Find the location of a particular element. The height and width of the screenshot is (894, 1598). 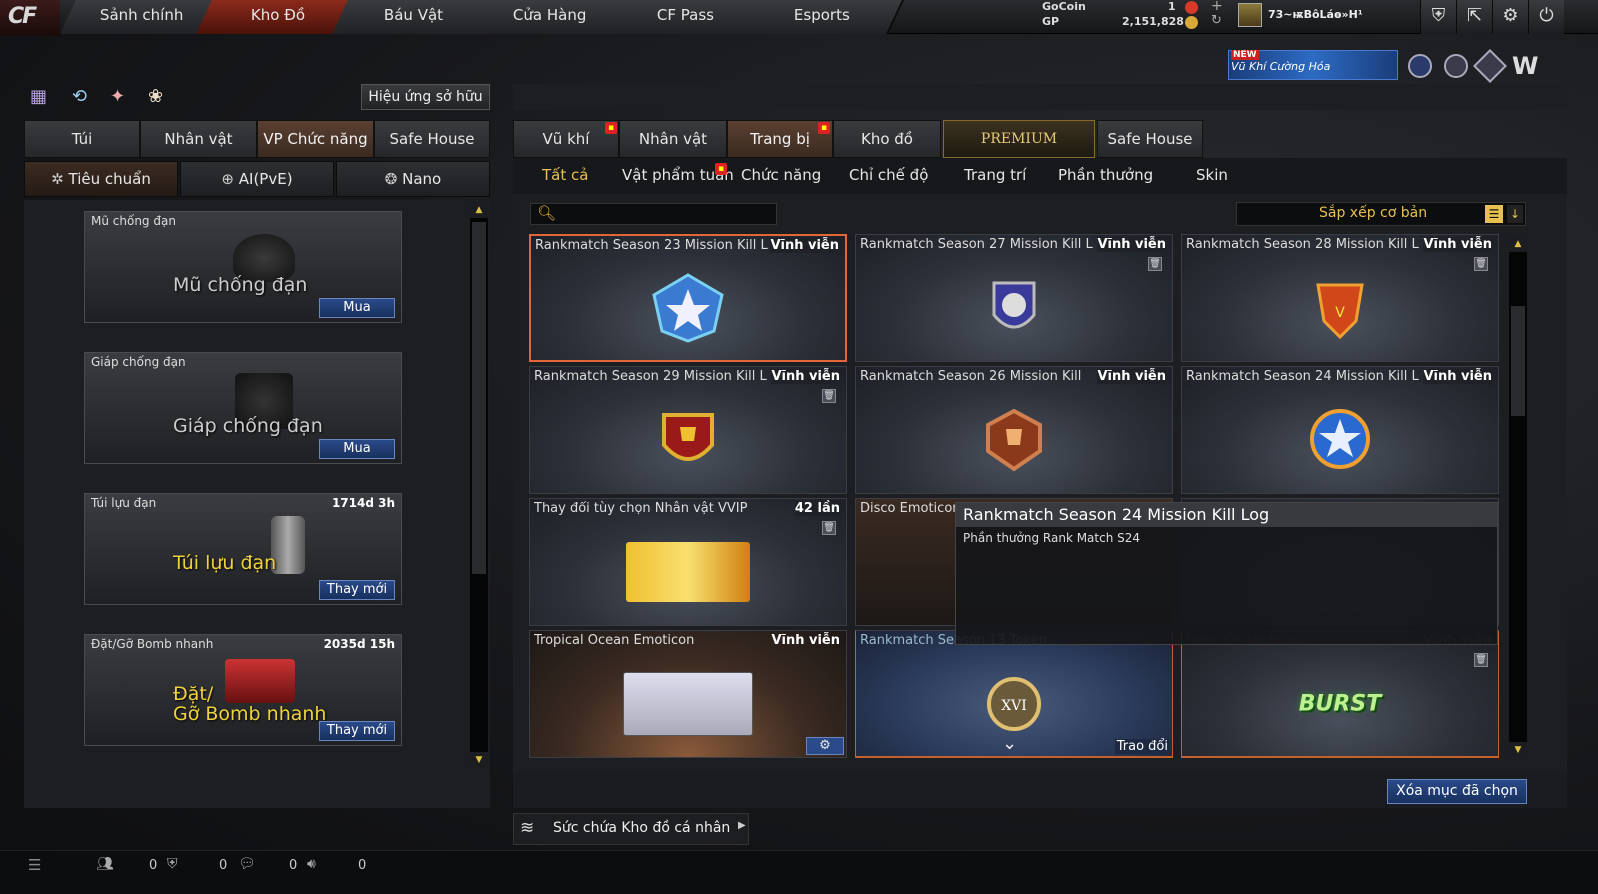

helmet-label: Mũ chống đạn is located at coordinates (240, 285).